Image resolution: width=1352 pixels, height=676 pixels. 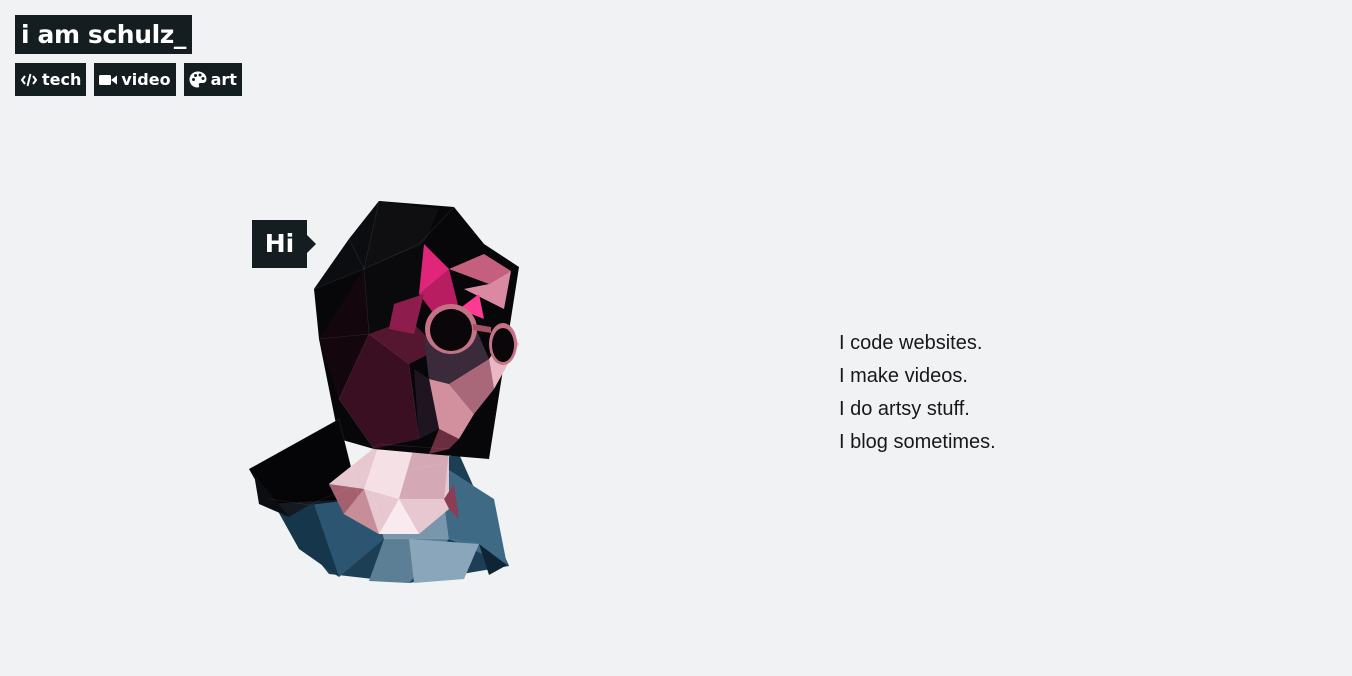 I want to click on greeting-speech-bubble: Hi, so click(x=284, y=244).